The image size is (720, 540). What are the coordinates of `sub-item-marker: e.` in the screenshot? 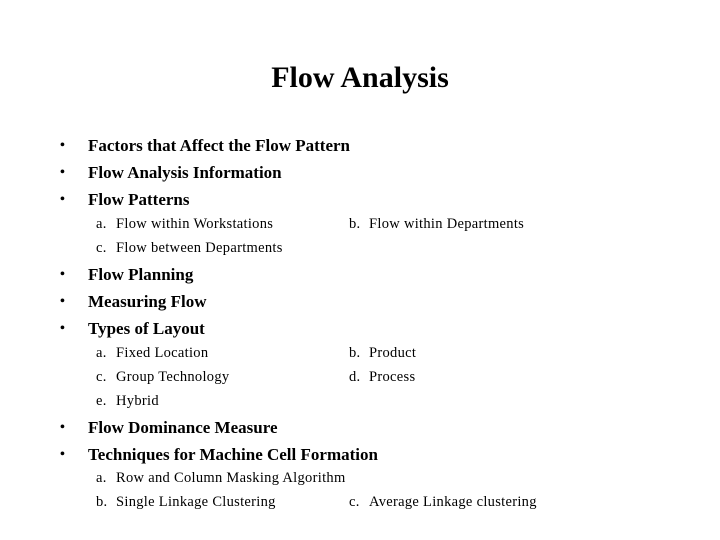 It's located at (101, 401).